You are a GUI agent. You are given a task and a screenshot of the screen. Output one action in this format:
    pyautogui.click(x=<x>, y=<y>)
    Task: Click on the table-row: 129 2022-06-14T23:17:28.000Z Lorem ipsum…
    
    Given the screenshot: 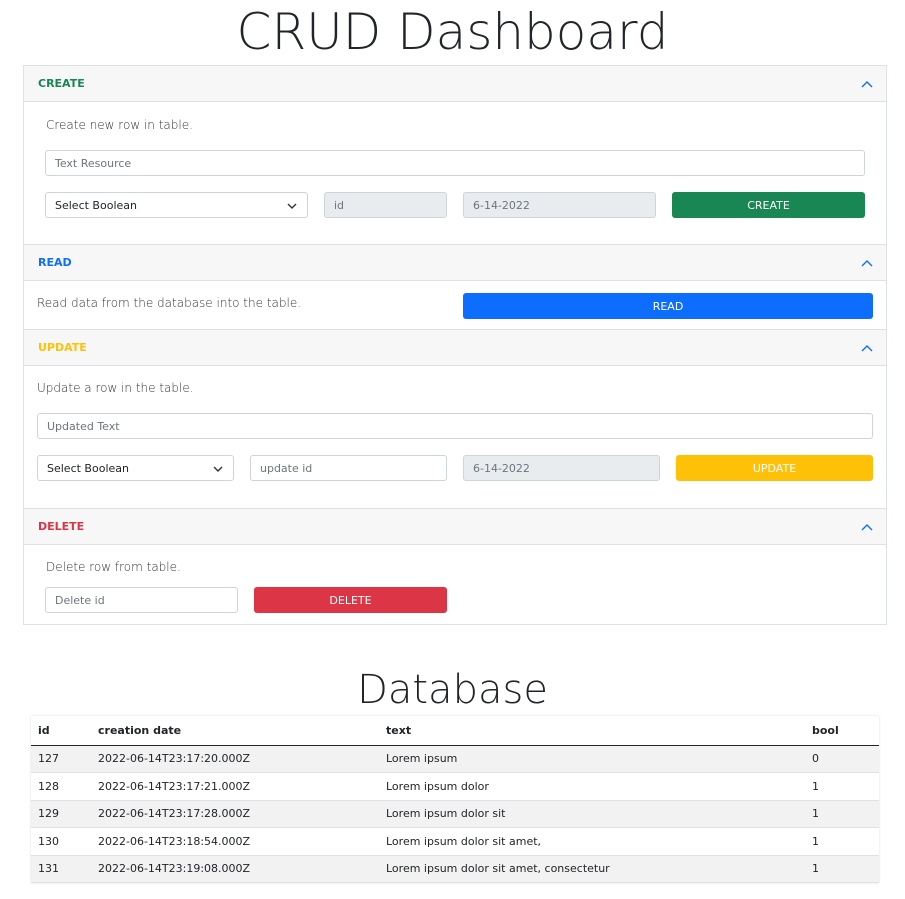 What is the action you would take?
    pyautogui.click(x=455, y=814)
    